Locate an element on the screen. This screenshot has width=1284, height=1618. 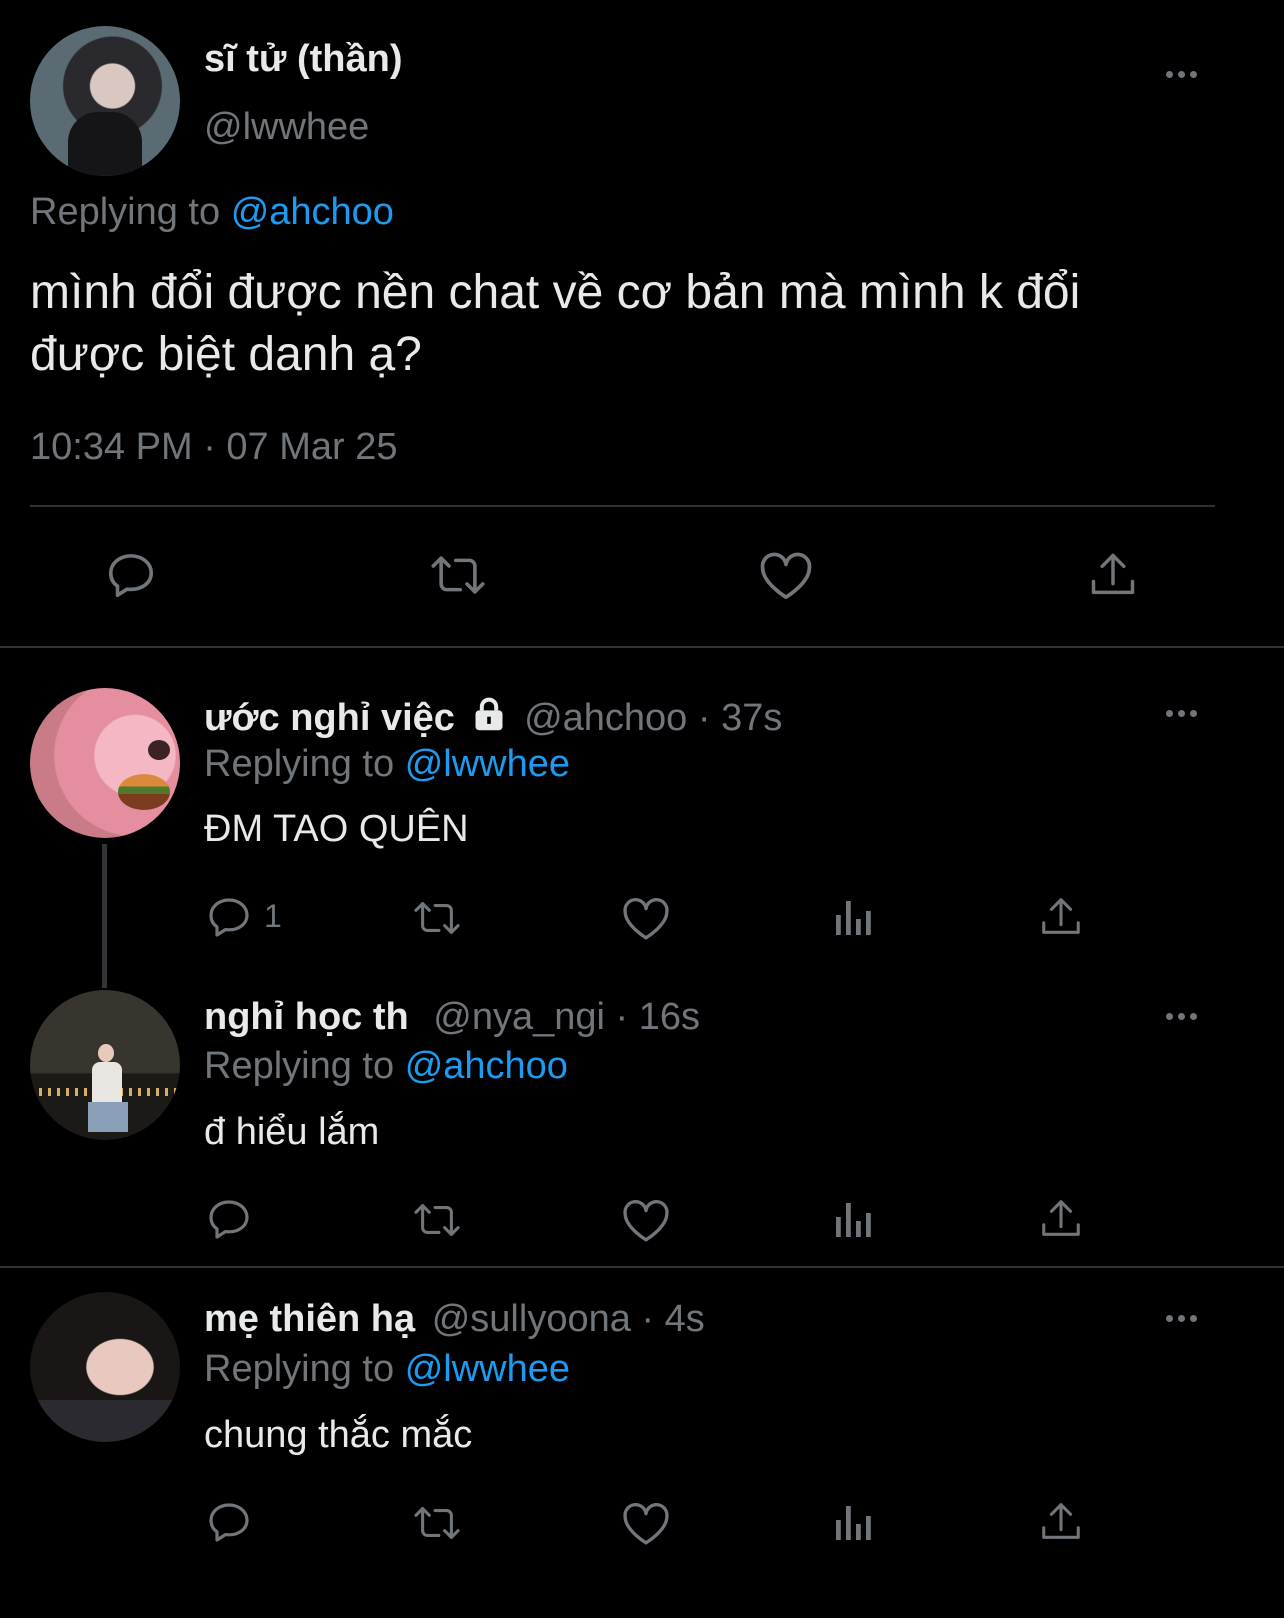
display-name: sĩ tử (thần) is located at coordinates (303, 59).